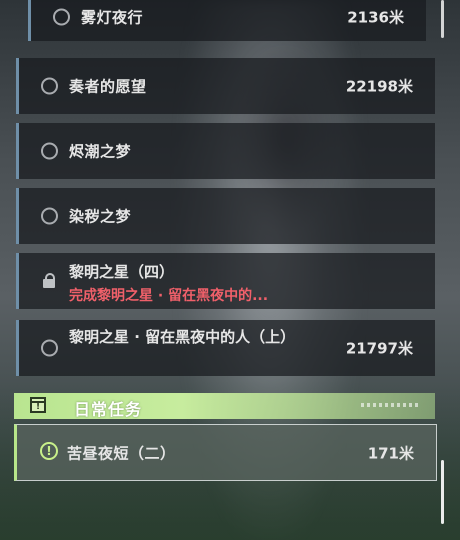 The width and height of the screenshot is (460, 540). Describe the element at coordinates (225, 348) in the screenshot. I see `quest-row-liming: 黎明之星 · 留在黑夜中的人（上） 21797米` at that location.